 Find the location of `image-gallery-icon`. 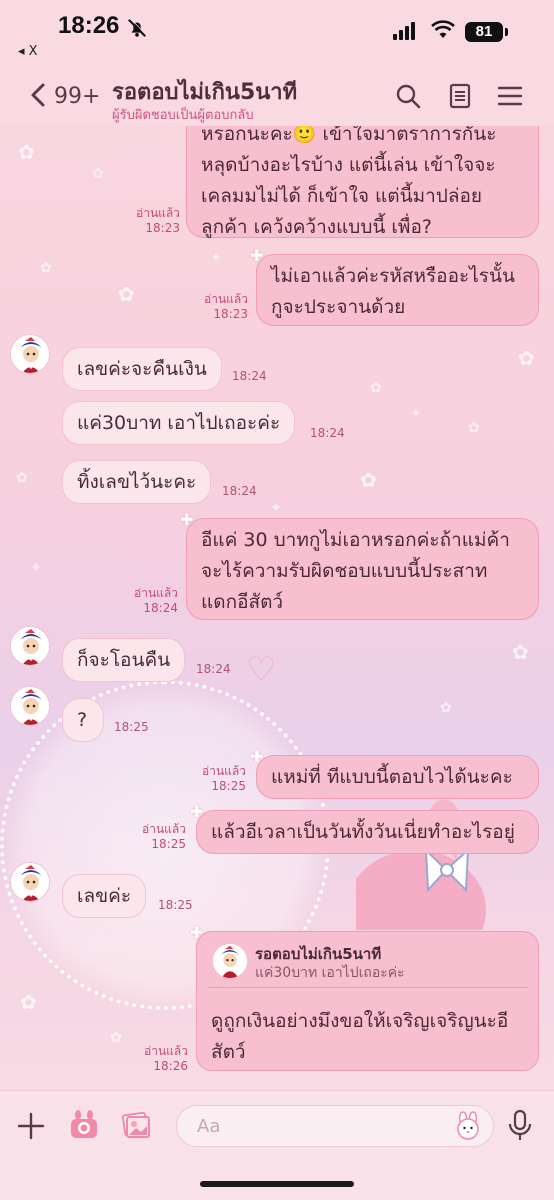

image-gallery-icon is located at coordinates (136, 1125).